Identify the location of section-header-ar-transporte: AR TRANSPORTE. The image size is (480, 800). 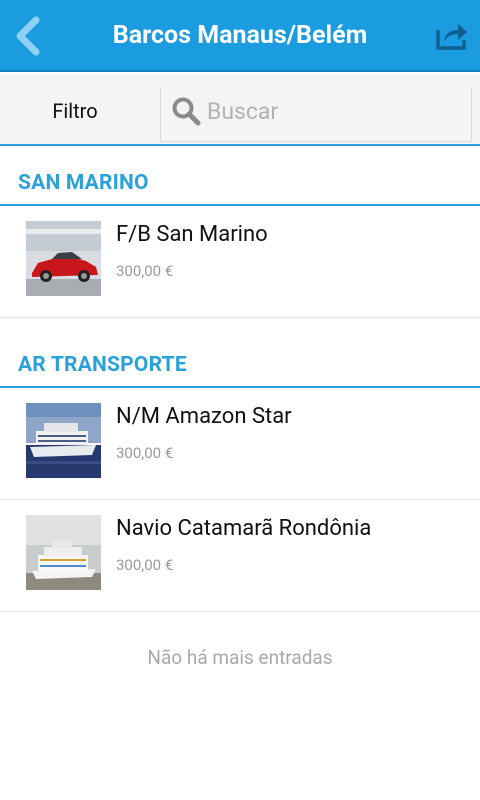
(240, 359).